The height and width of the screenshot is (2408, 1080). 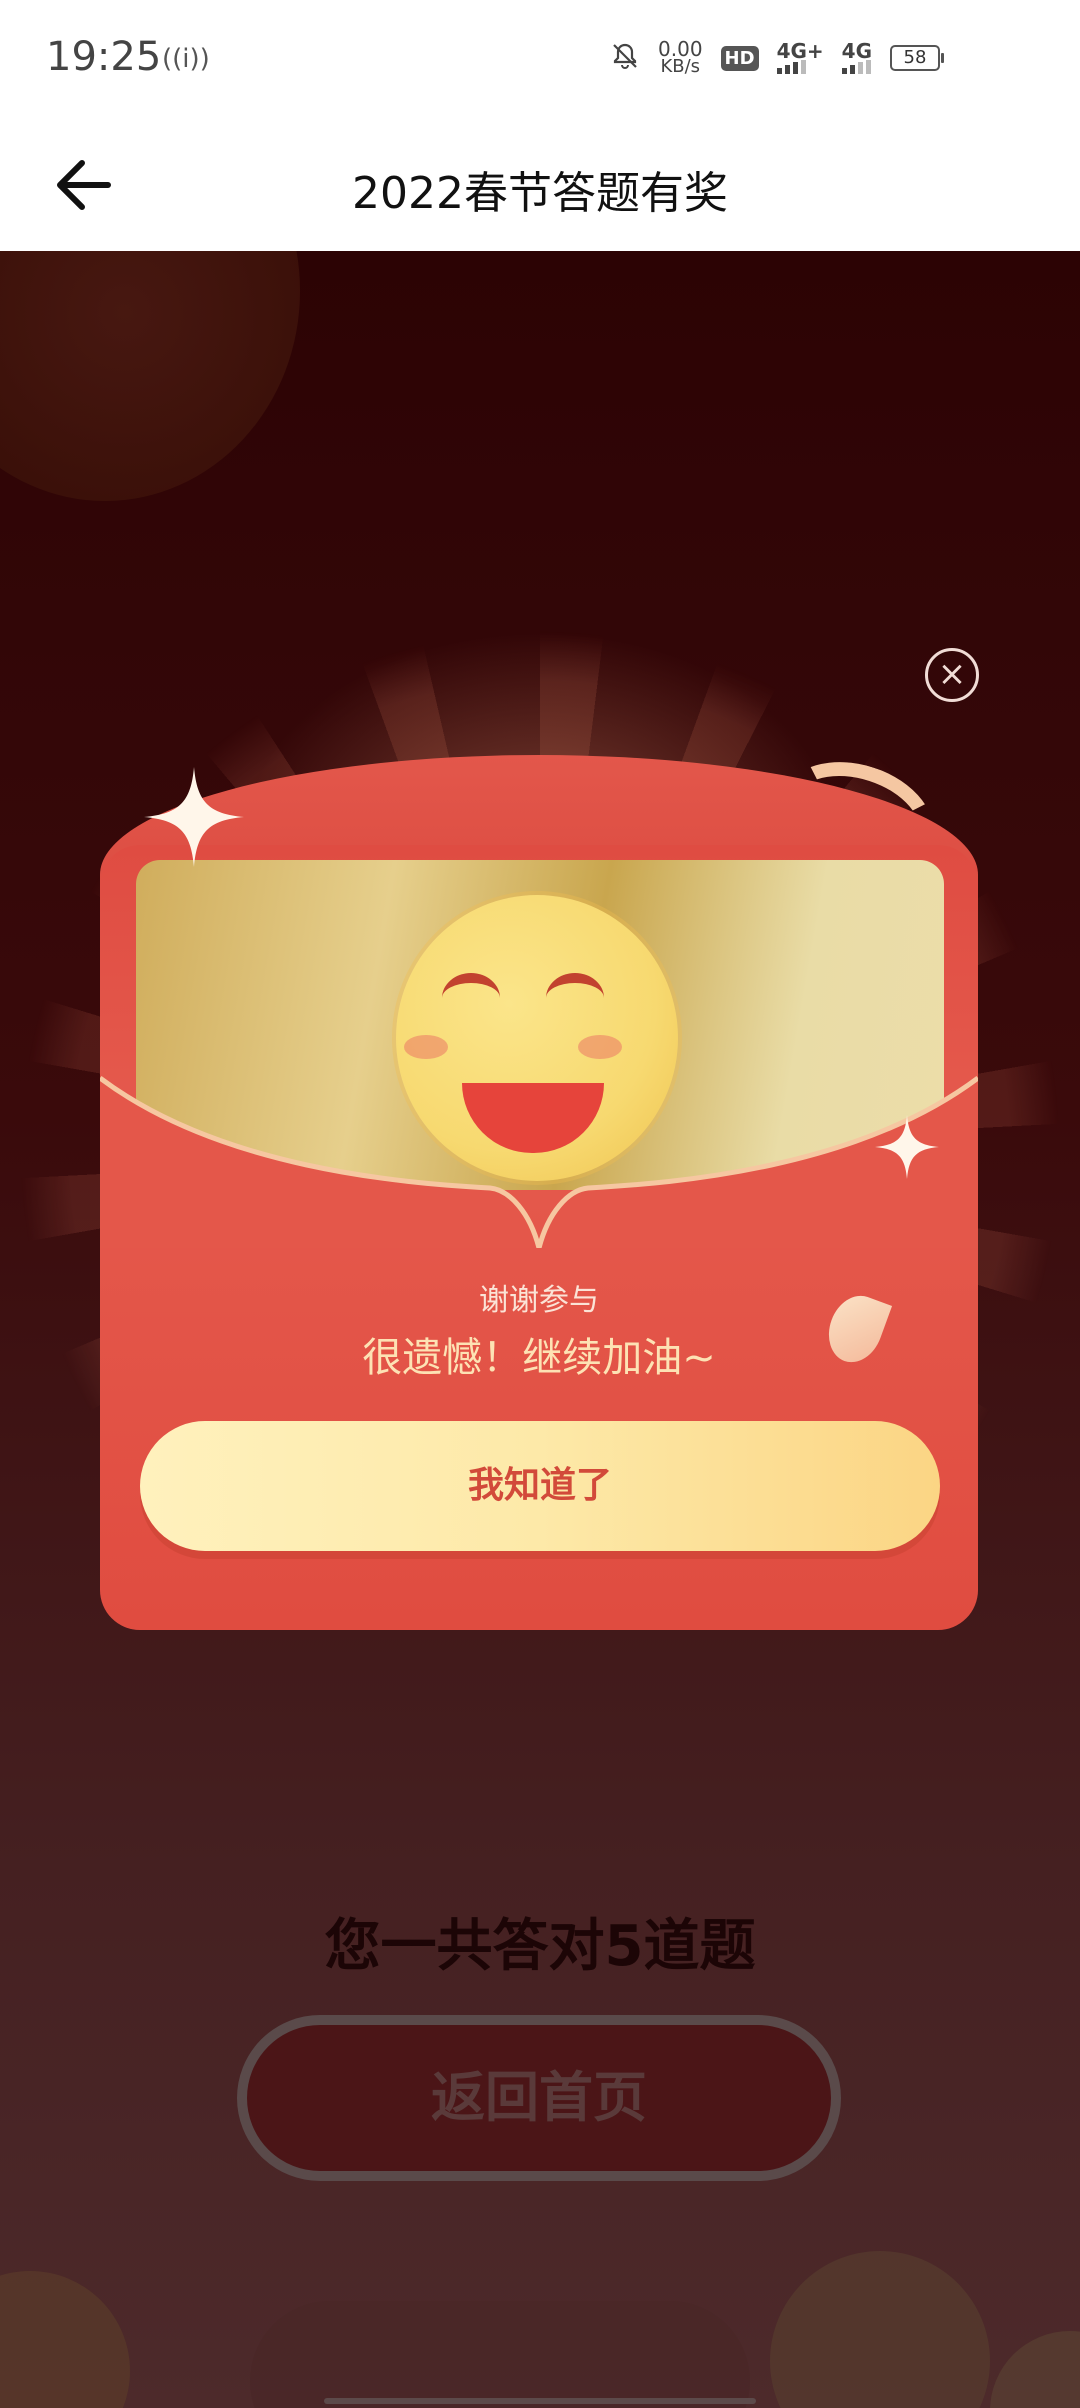 What do you see at coordinates (539, 1161) in the screenshot?
I see `envelope-flap` at bounding box center [539, 1161].